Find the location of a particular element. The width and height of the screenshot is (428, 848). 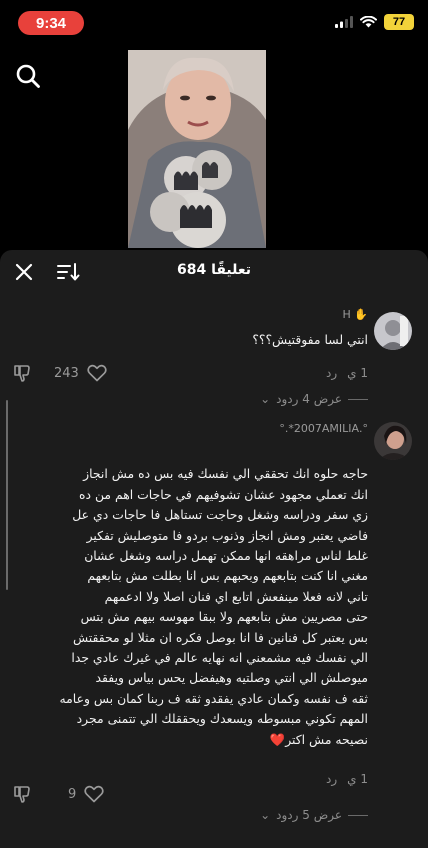

like-count: 9 is located at coordinates (72, 794).